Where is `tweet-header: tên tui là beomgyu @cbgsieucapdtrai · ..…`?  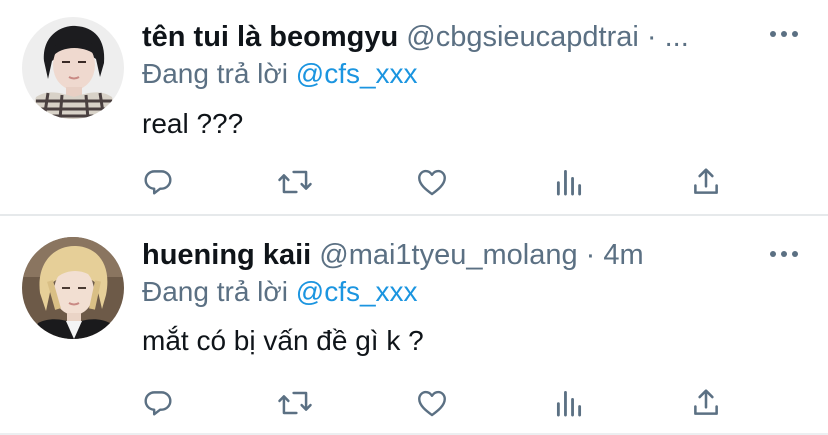
tweet-header: tên tui là beomgyu @cbgsieucapdtrai · ..… is located at coordinates (415, 37).